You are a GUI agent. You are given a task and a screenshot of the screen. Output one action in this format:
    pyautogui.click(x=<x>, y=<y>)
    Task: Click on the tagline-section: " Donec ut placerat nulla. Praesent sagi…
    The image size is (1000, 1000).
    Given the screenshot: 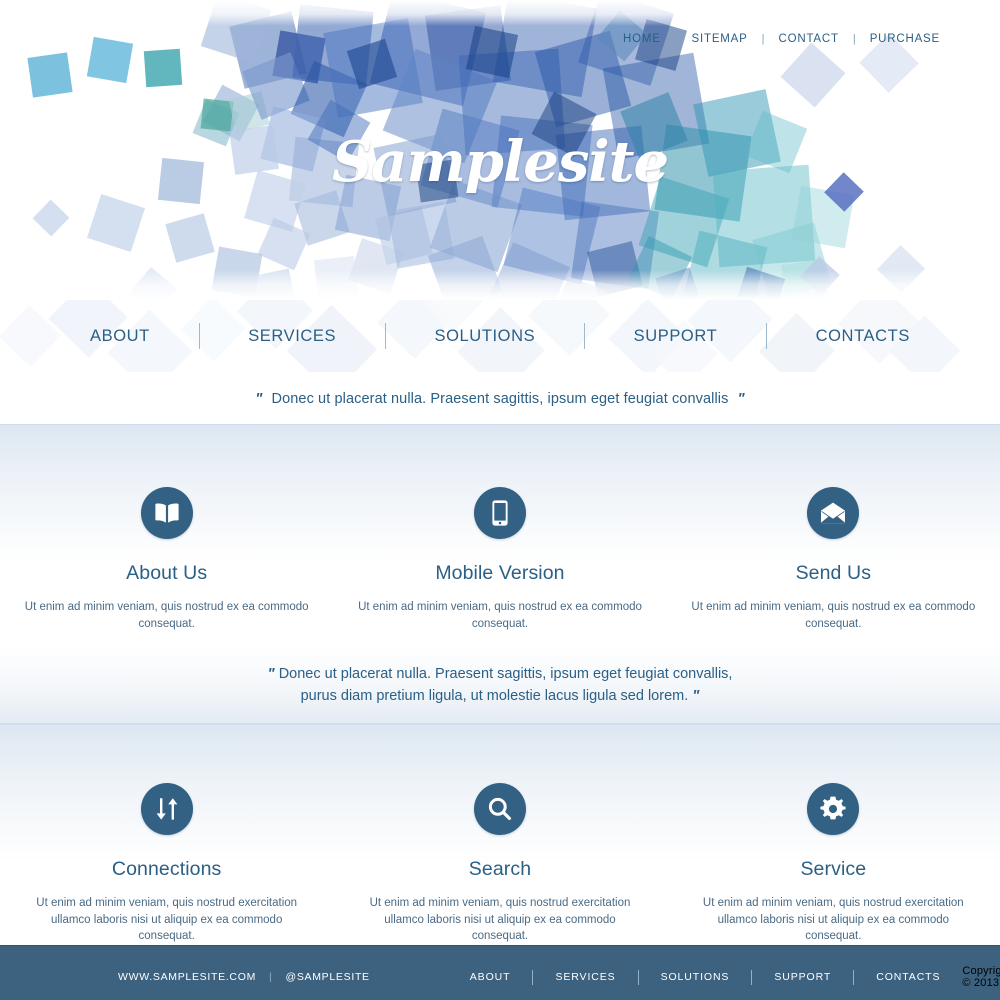 What is the action you would take?
    pyautogui.click(x=500, y=398)
    